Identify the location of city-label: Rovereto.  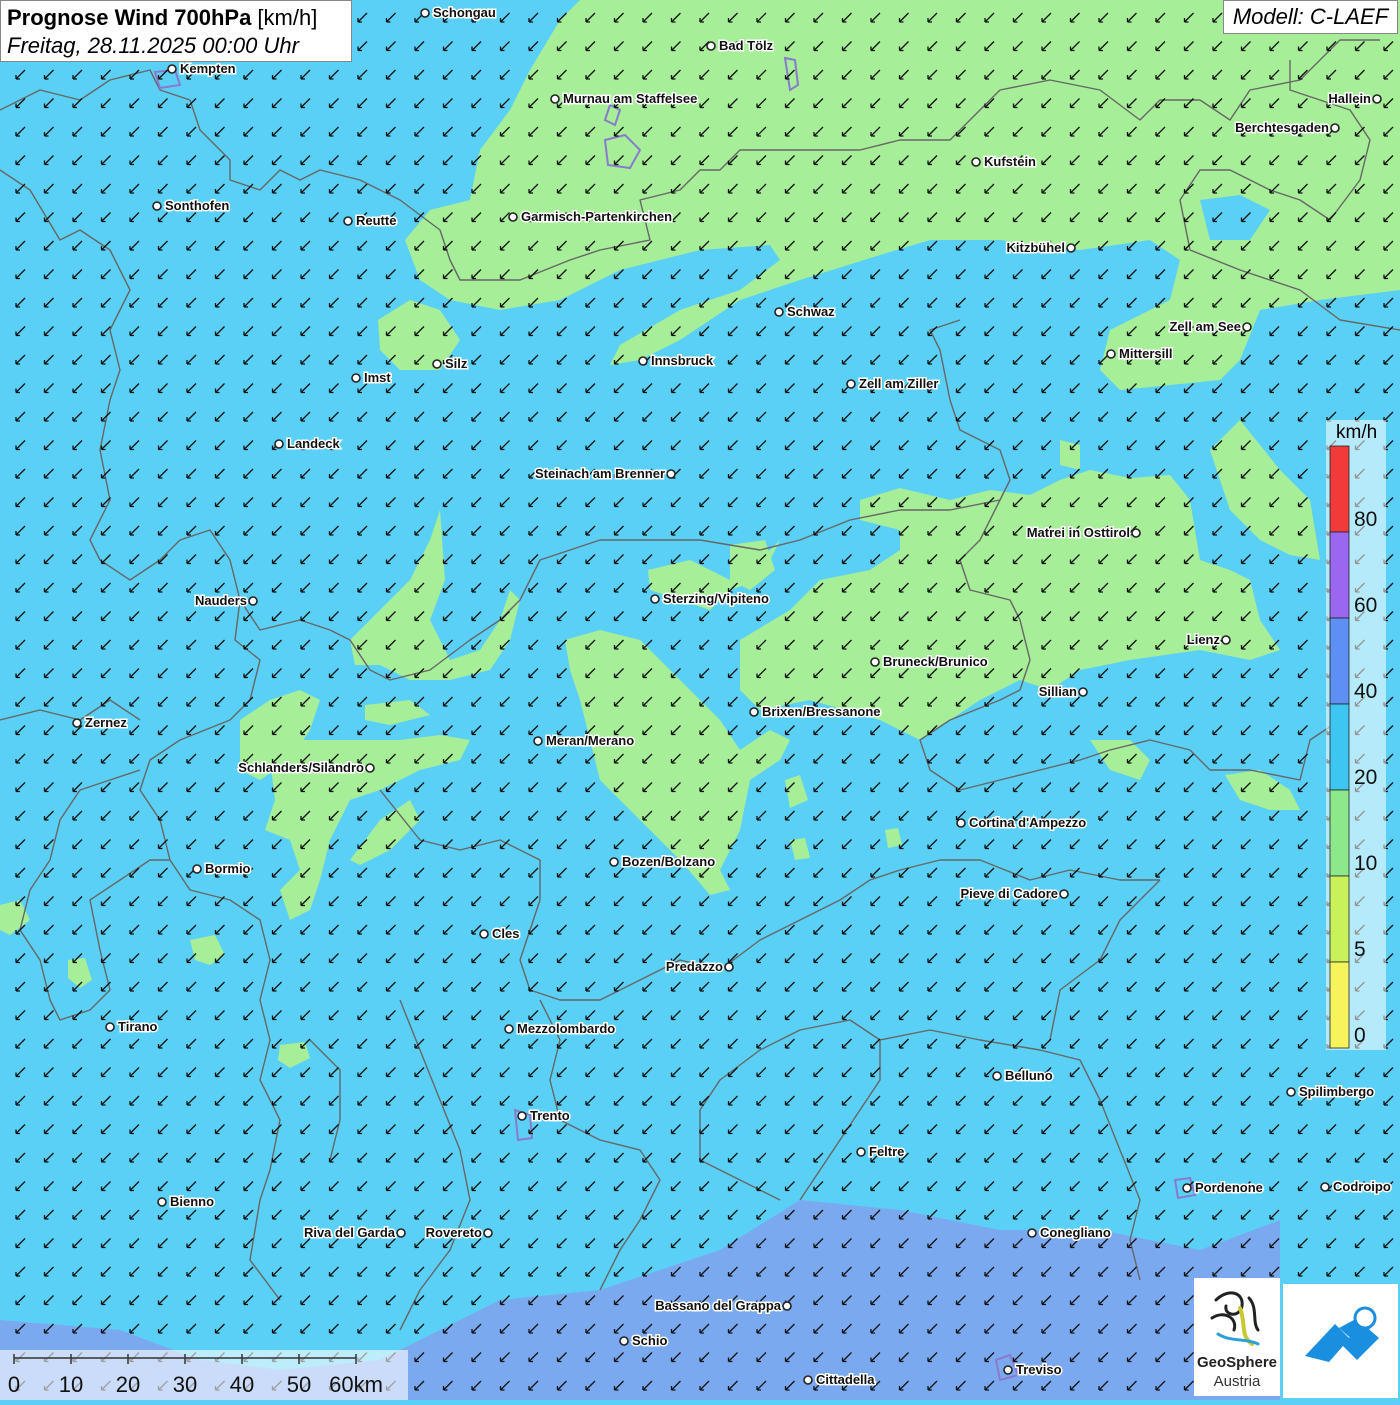
(454, 1232).